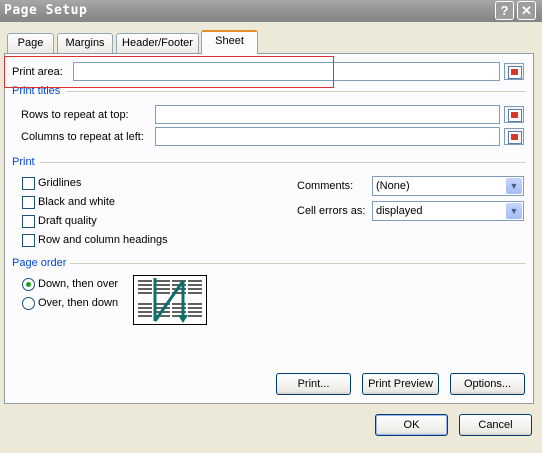 This screenshot has width=542, height=453. I want to click on over-then-down-radio, so click(28, 303).